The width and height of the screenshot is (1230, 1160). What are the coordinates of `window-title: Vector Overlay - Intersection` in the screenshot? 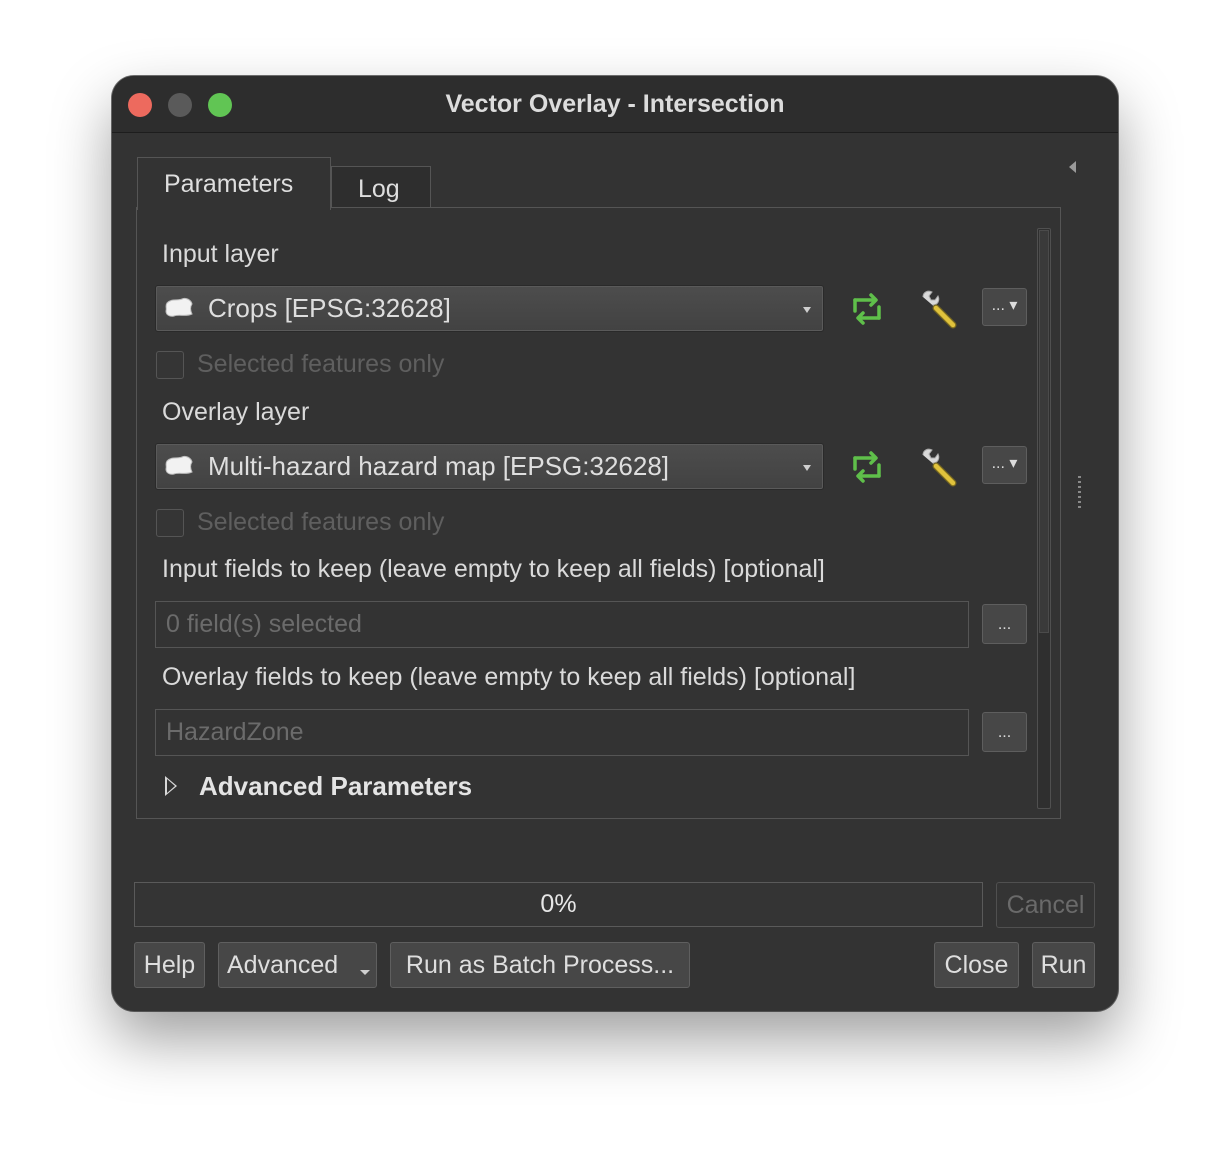 It's located at (615, 104).